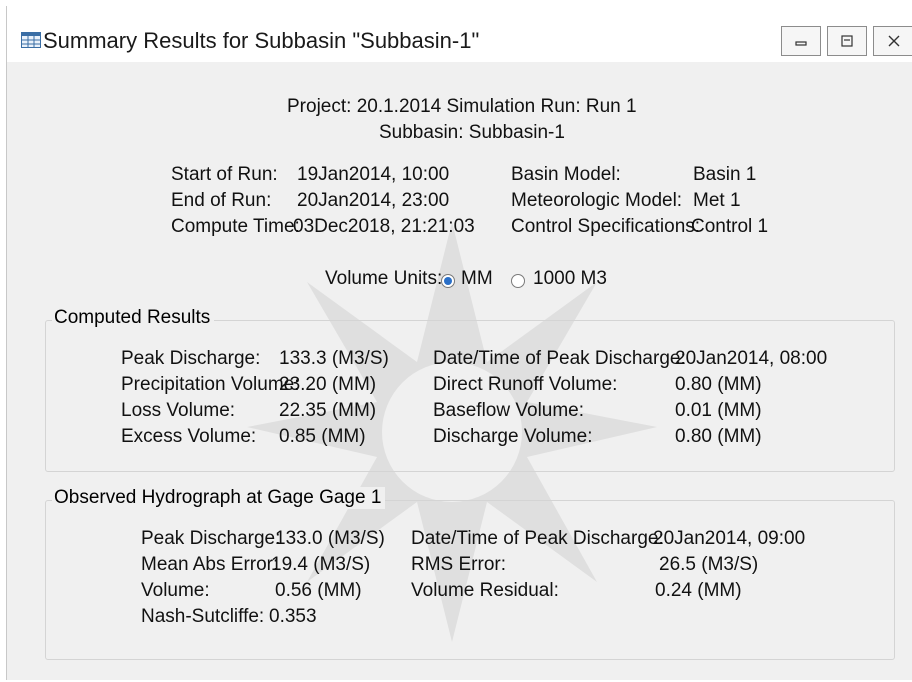 The width and height of the screenshot is (912, 682). Describe the element at coordinates (373, 200) in the screenshot. I see `end-of-run-value: 20Jan2014, 23:00` at that location.